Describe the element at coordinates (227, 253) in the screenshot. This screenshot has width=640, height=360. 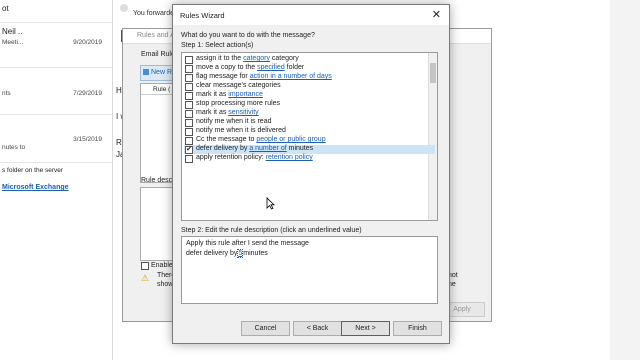
I see `description-line: defer delivery by5minutes` at that location.